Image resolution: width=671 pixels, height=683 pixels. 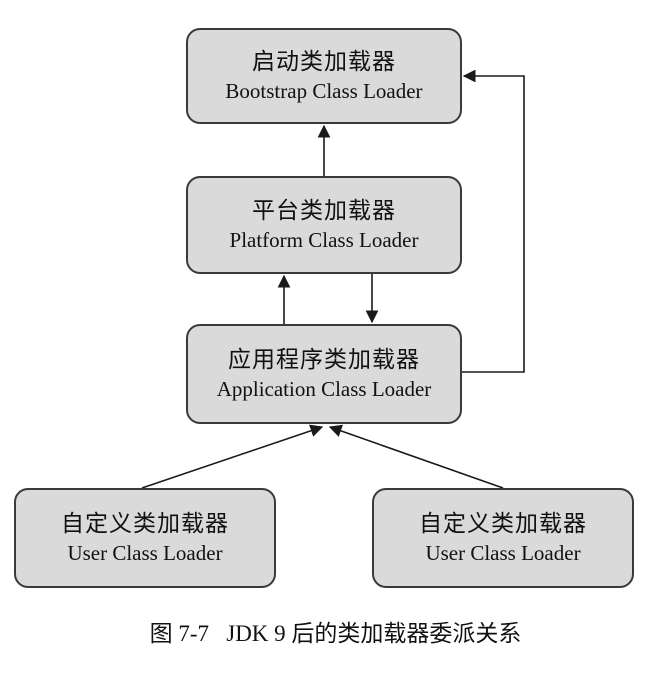 I want to click on platform-label-en: Platform Class Loader, so click(x=324, y=240).